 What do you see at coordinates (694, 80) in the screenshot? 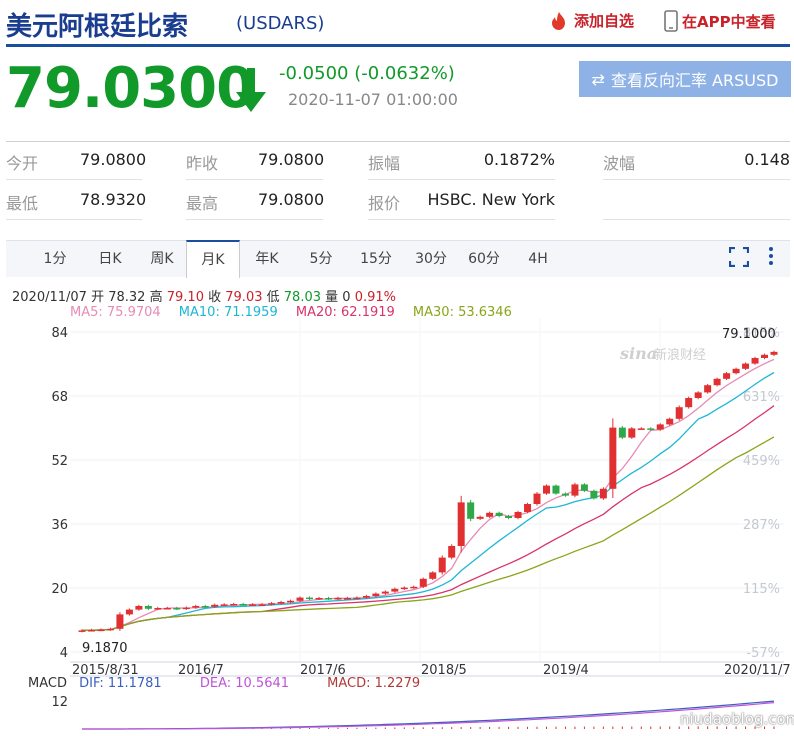
I see `reverse-rate-label: 查看反向汇率 ARSUSD` at bounding box center [694, 80].